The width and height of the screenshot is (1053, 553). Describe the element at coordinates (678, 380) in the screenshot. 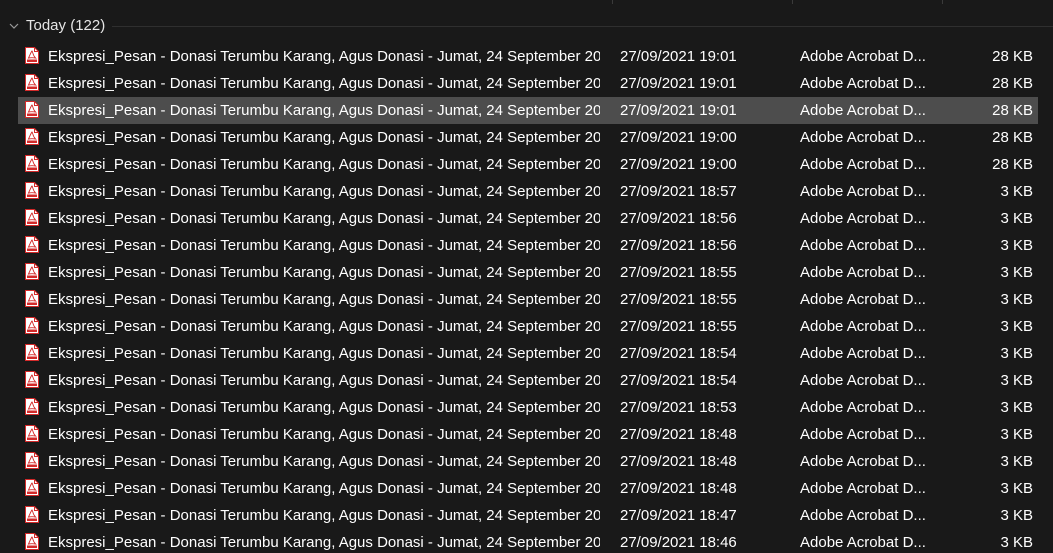

I see `file-date-modified: 27/09/2021 18:54` at that location.